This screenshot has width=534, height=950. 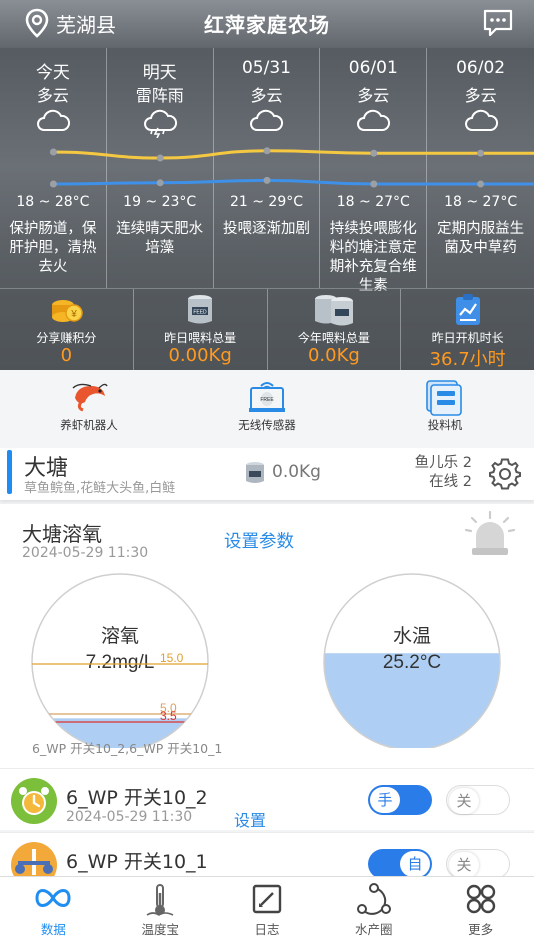 What do you see at coordinates (200, 355) in the screenshot?
I see `stat-value: 0.00Kg` at bounding box center [200, 355].